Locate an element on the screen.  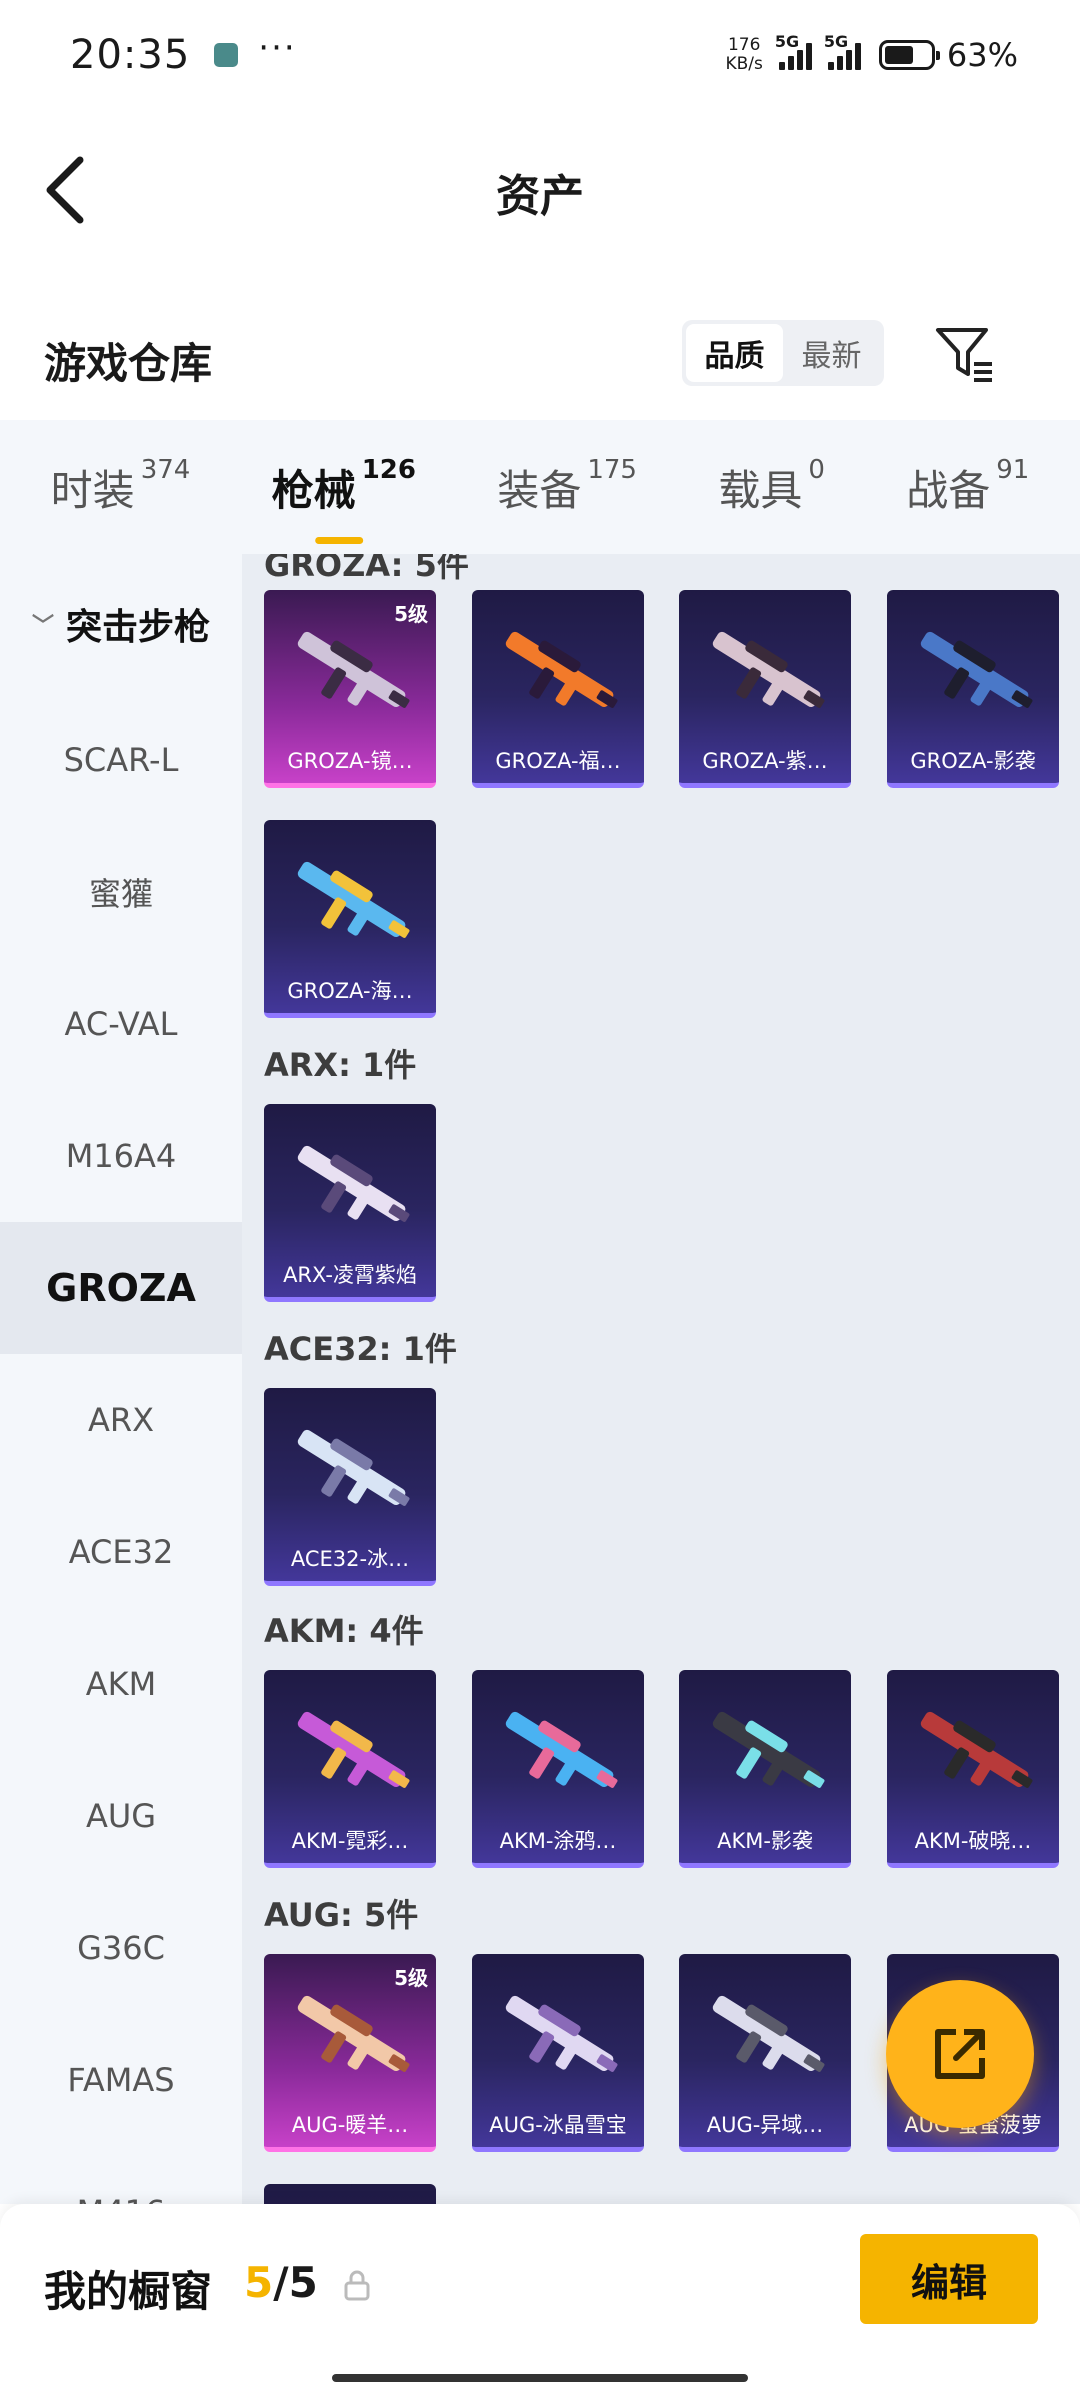
skin-name: AUG-冰晶雪宝 is located at coordinates (558, 2125).